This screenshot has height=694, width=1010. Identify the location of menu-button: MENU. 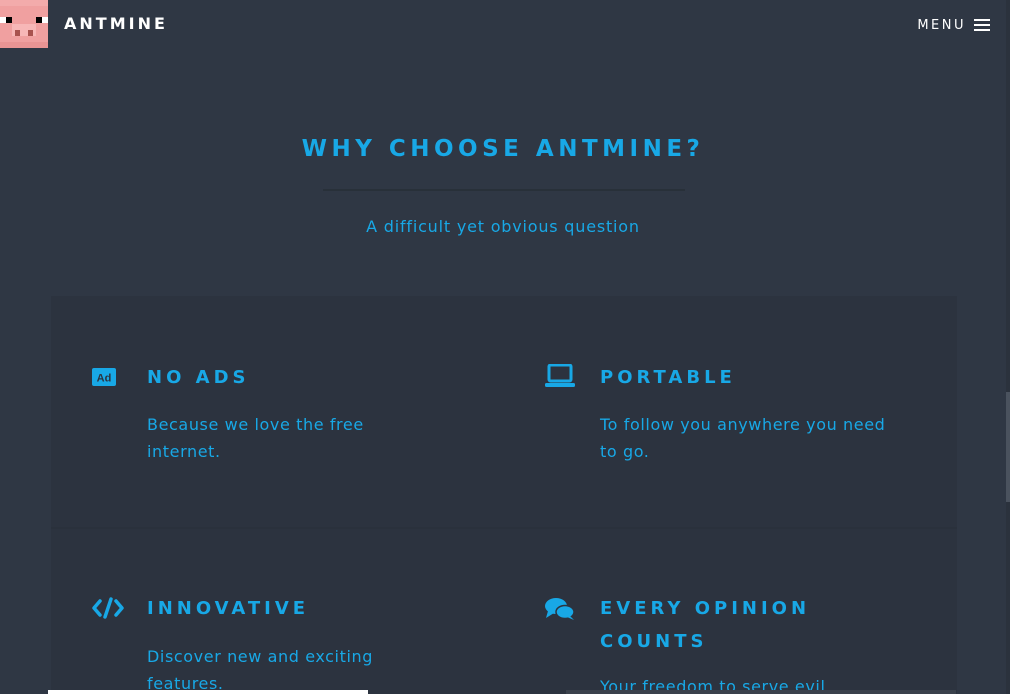
(953, 25).